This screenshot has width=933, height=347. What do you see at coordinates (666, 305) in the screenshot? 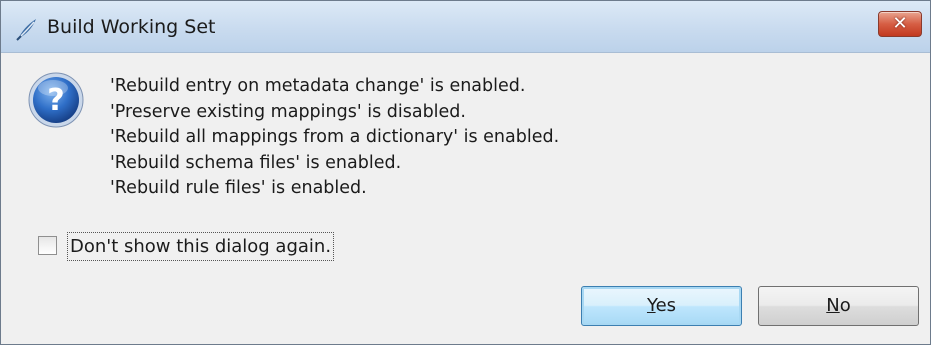
I see `yes-button-label: es` at bounding box center [666, 305].